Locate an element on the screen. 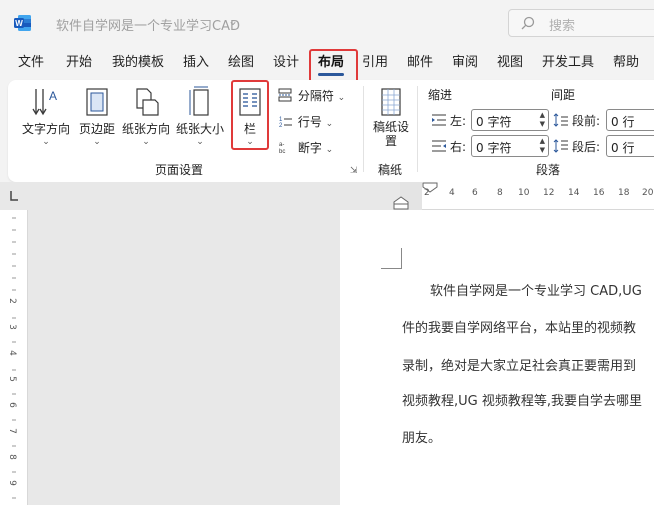  line-numbers-label: 行号 is located at coordinates (309, 122).